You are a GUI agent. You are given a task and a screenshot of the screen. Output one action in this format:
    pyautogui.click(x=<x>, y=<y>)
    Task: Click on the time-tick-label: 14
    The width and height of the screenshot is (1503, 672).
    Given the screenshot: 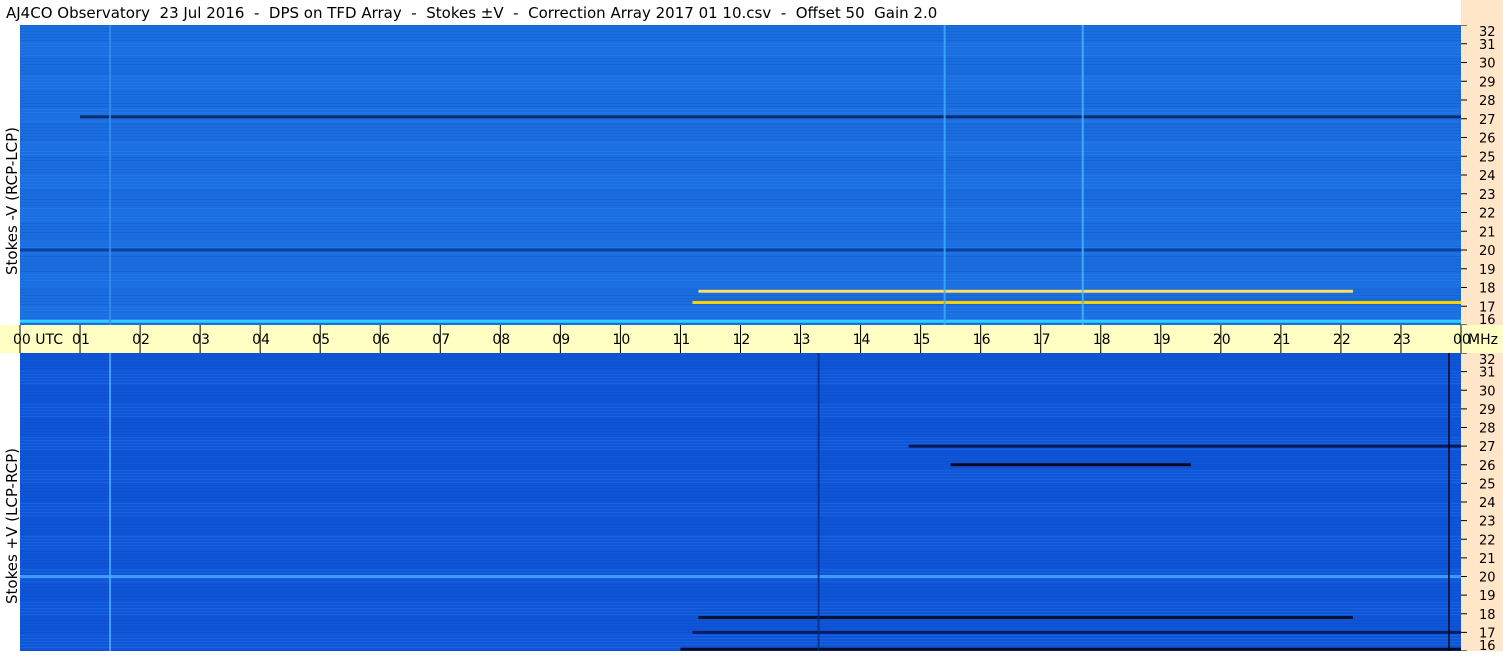 What is the action you would take?
    pyautogui.click(x=862, y=340)
    